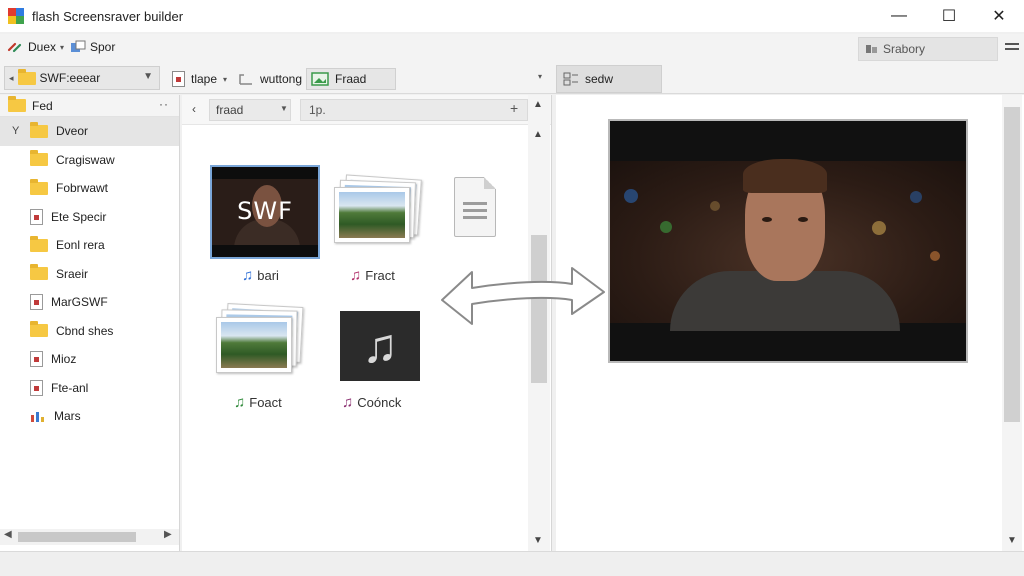 The image size is (1024, 576). Describe the element at coordinates (245, 79) in the screenshot. I see `tool-icon` at that location.